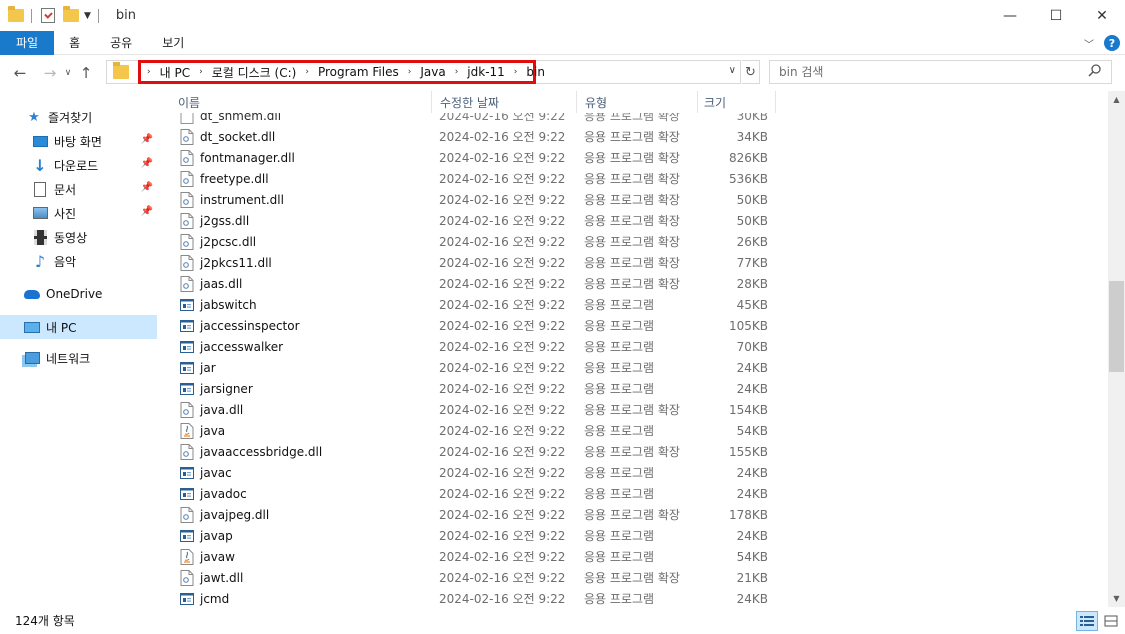 This screenshot has height=634, width=1125. I want to click on maximize-button: ☐, so click(1056, 15).